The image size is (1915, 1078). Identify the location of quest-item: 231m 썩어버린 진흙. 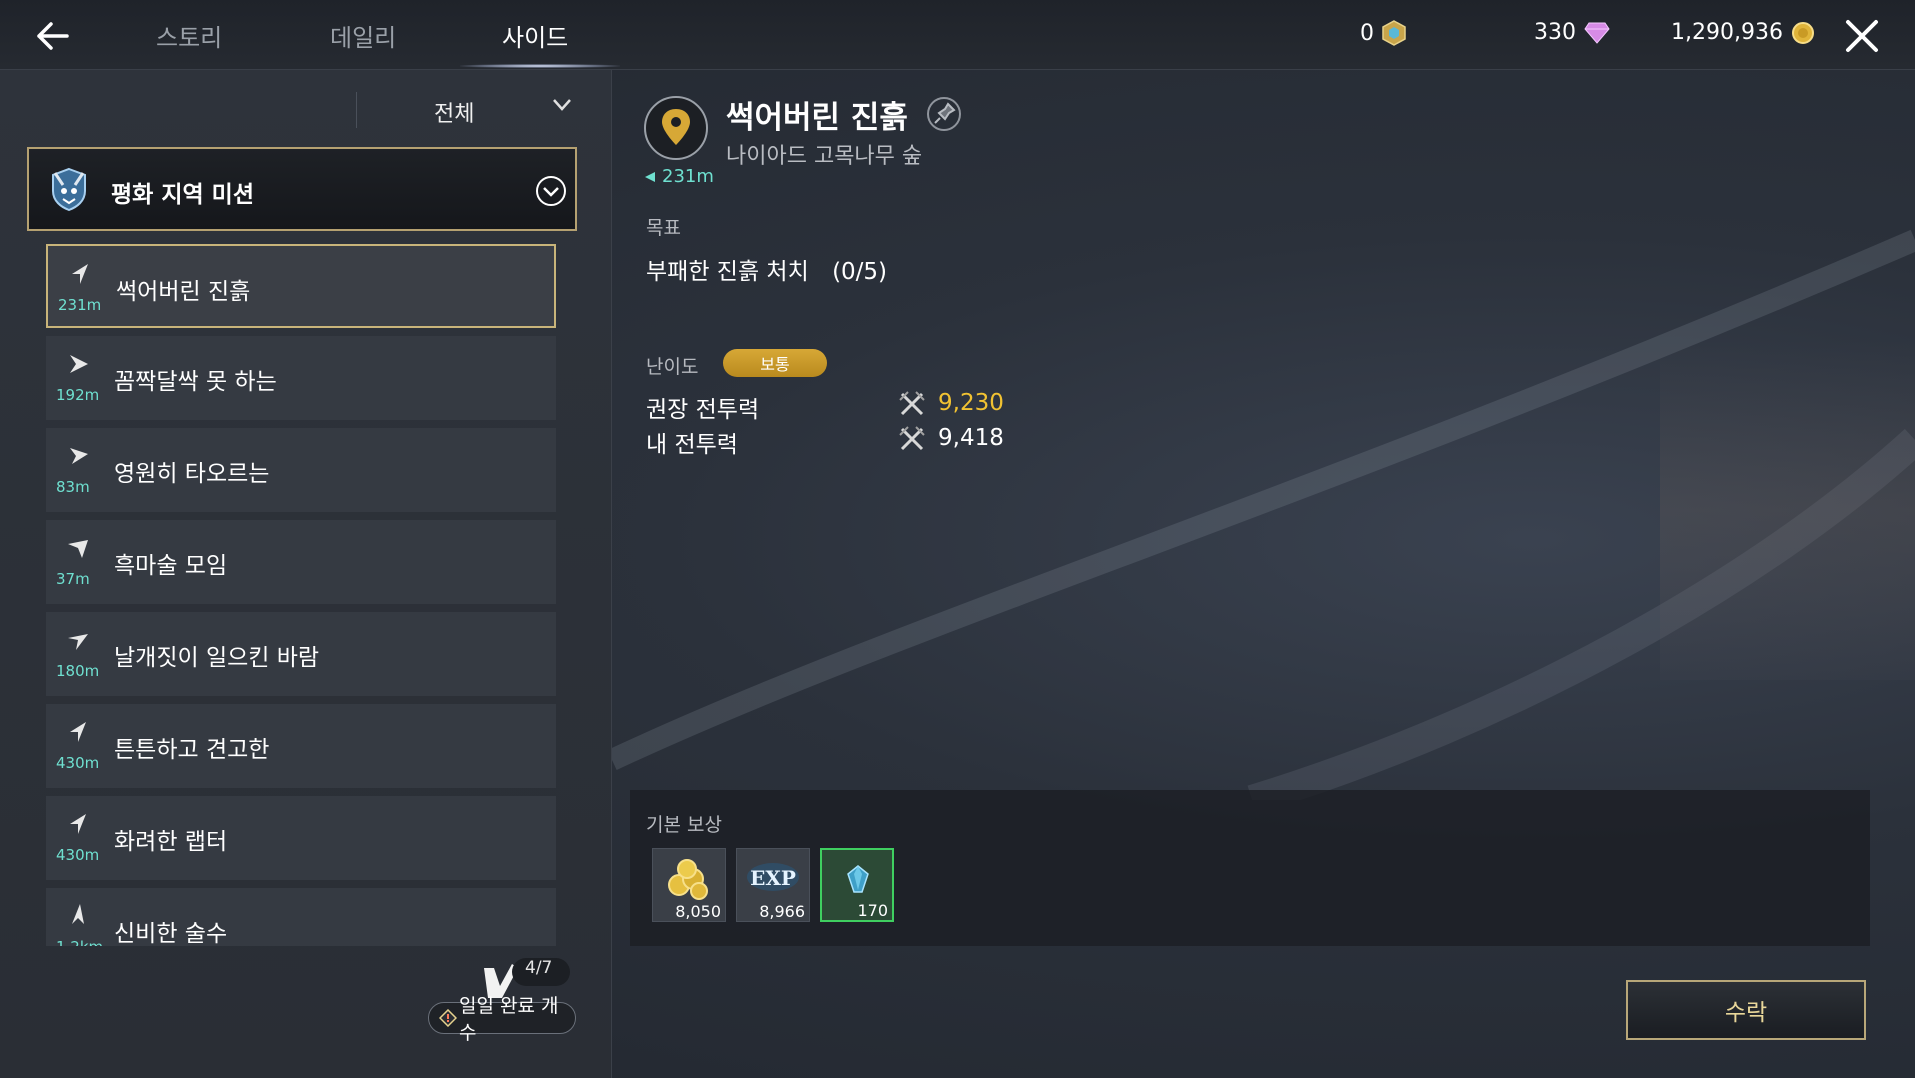
(301, 286).